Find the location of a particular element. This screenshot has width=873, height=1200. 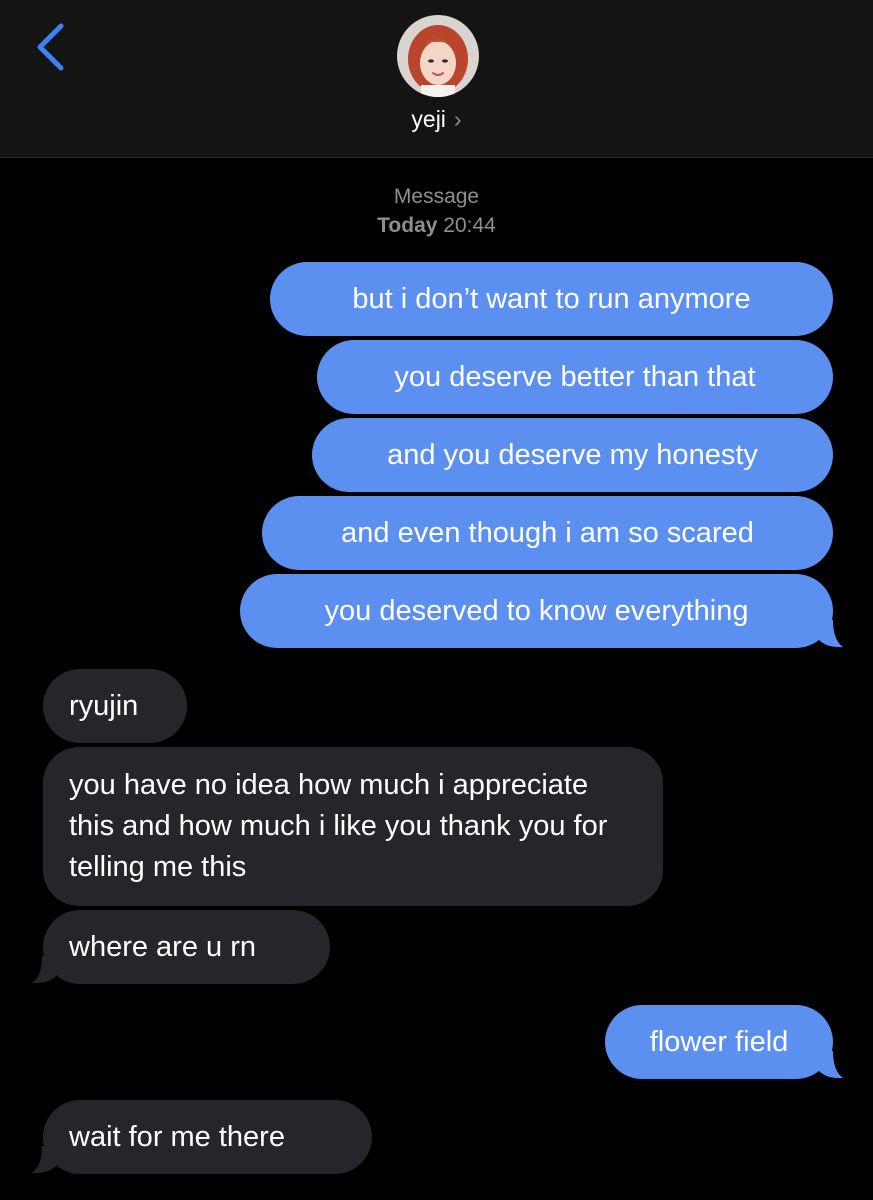

message-bubble-sent: you deserve better than that is located at coordinates (575, 377).